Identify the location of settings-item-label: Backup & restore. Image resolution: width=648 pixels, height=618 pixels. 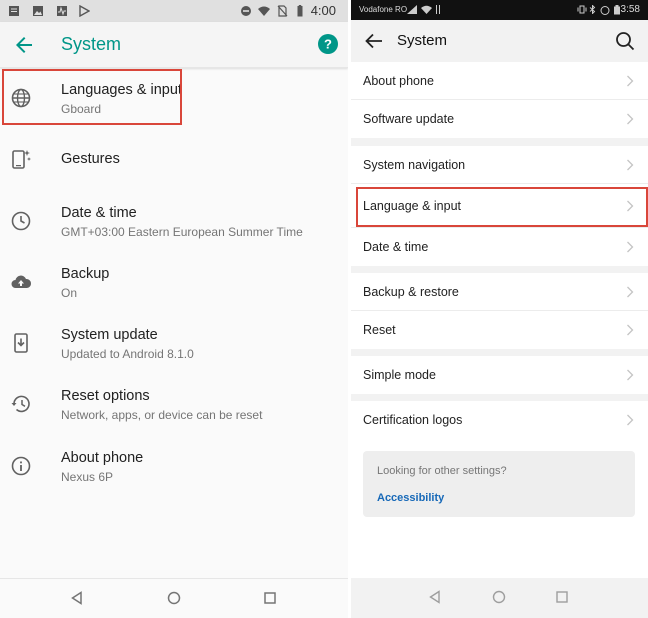
(411, 292).